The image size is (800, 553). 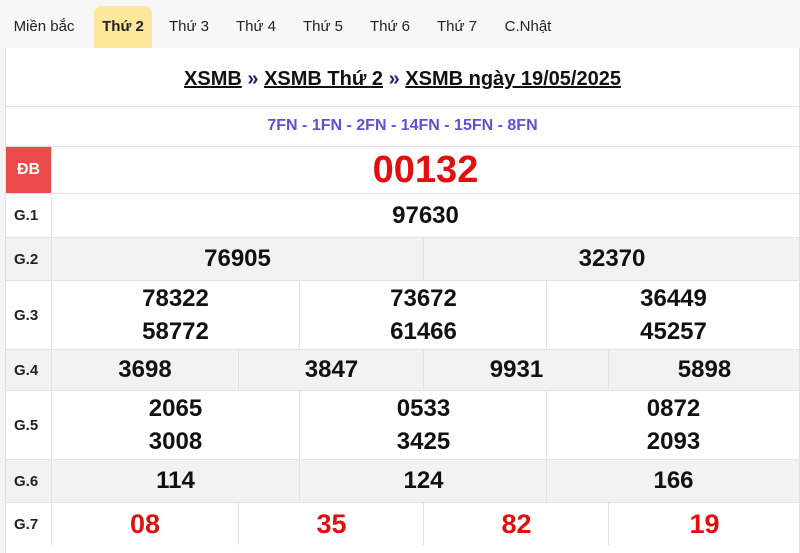 I want to click on tab-thu-3: Thứ 3, so click(x=189, y=27).